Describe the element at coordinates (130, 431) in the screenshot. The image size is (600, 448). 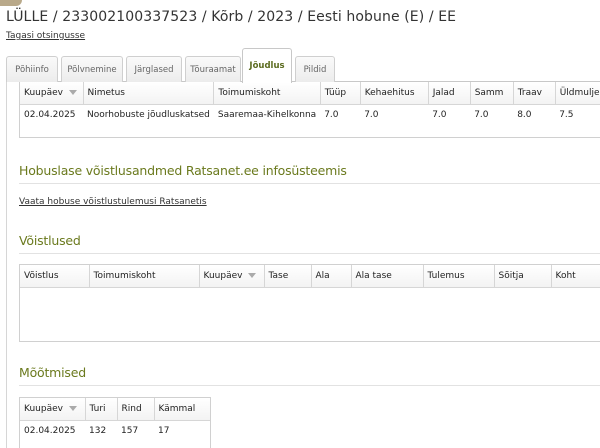
I see `cell-rind: 157` at that location.